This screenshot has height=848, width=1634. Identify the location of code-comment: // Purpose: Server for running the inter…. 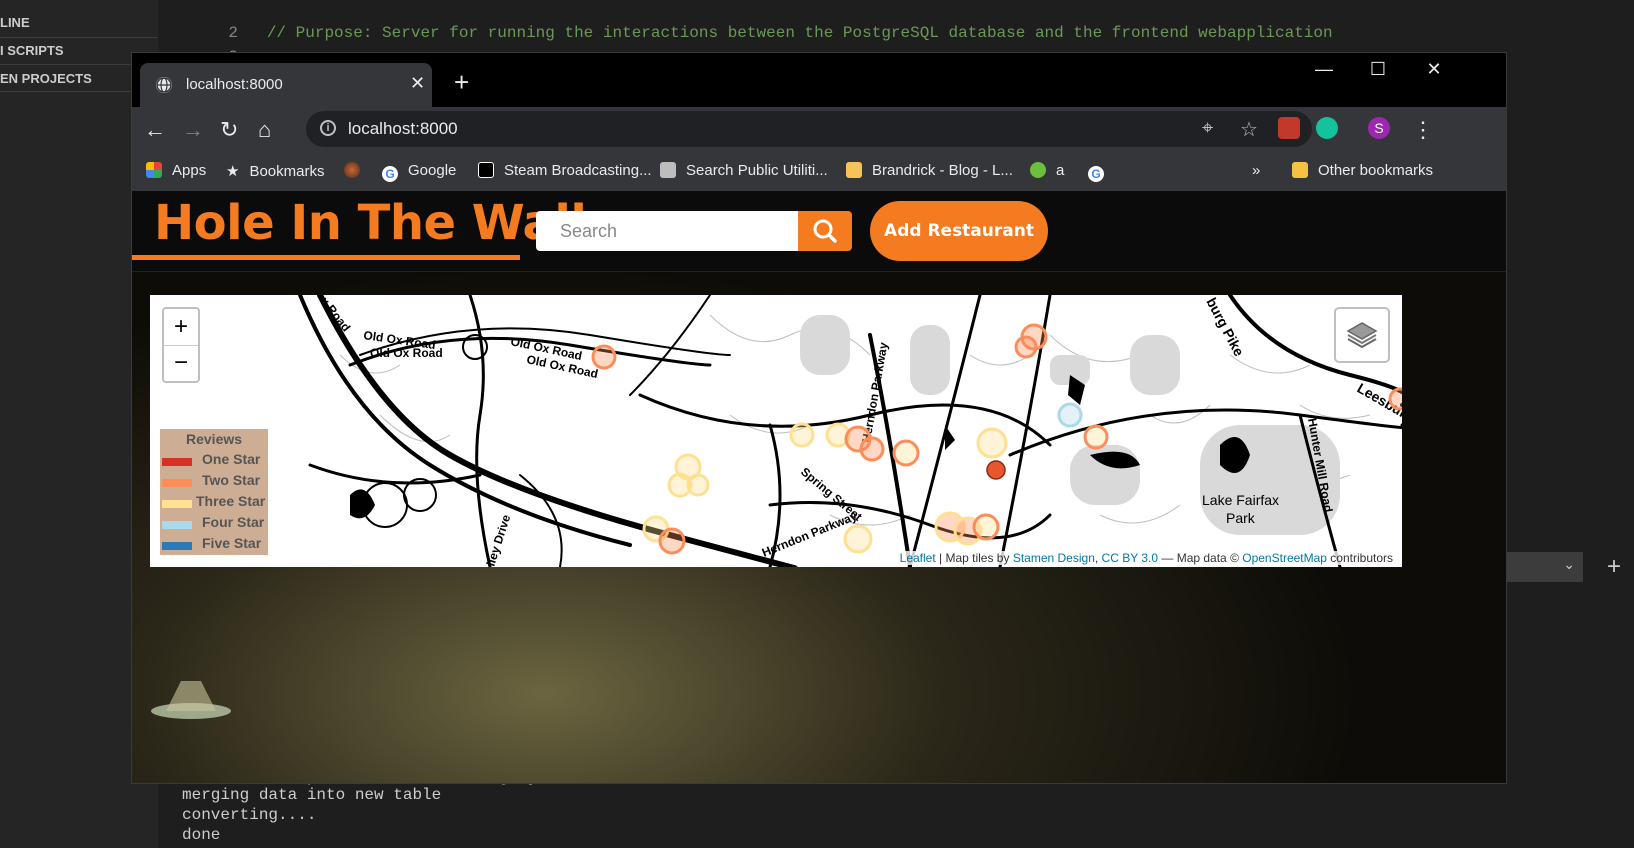
(799, 33).